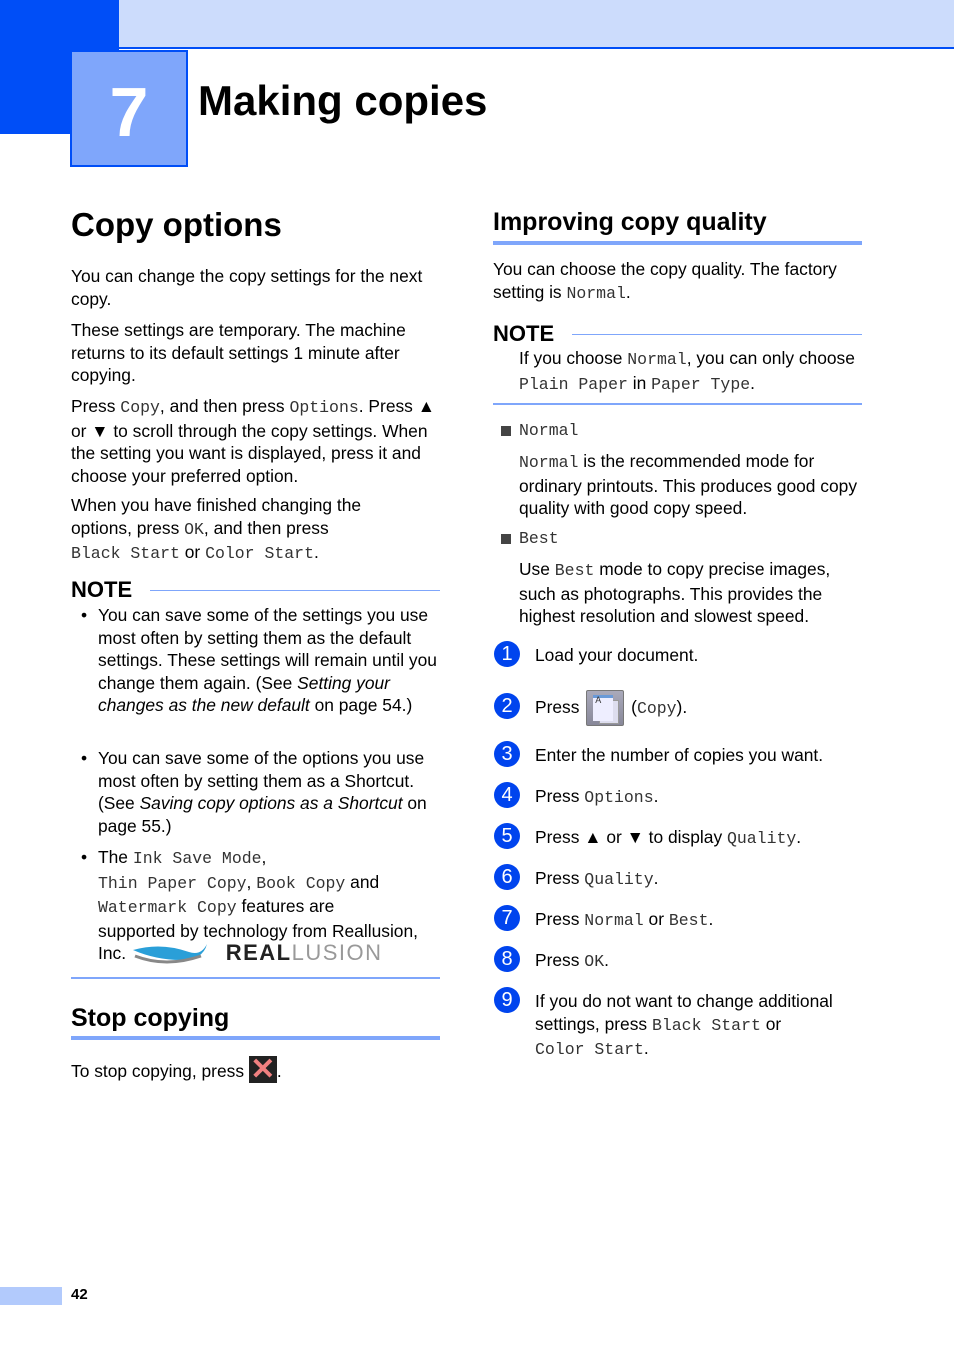  Describe the element at coordinates (255, 1038) in the screenshot. I see `stop-copying-rule` at that location.